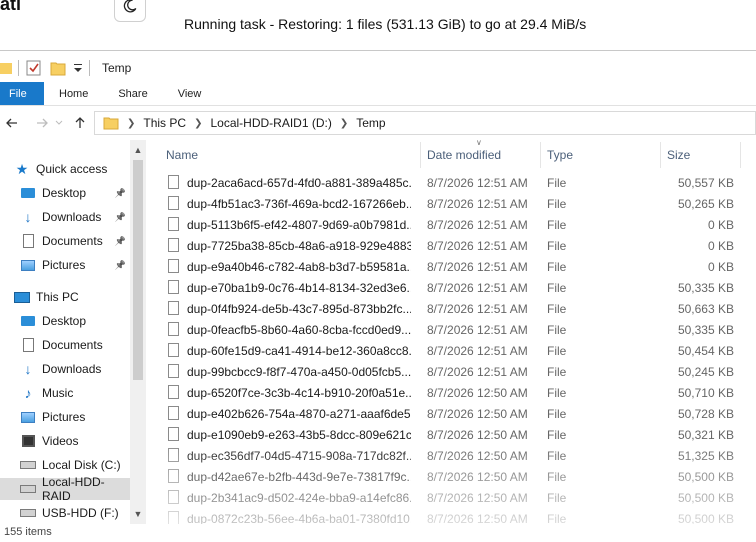  What do you see at coordinates (130, 6) in the screenshot?
I see `moon-icon` at bounding box center [130, 6].